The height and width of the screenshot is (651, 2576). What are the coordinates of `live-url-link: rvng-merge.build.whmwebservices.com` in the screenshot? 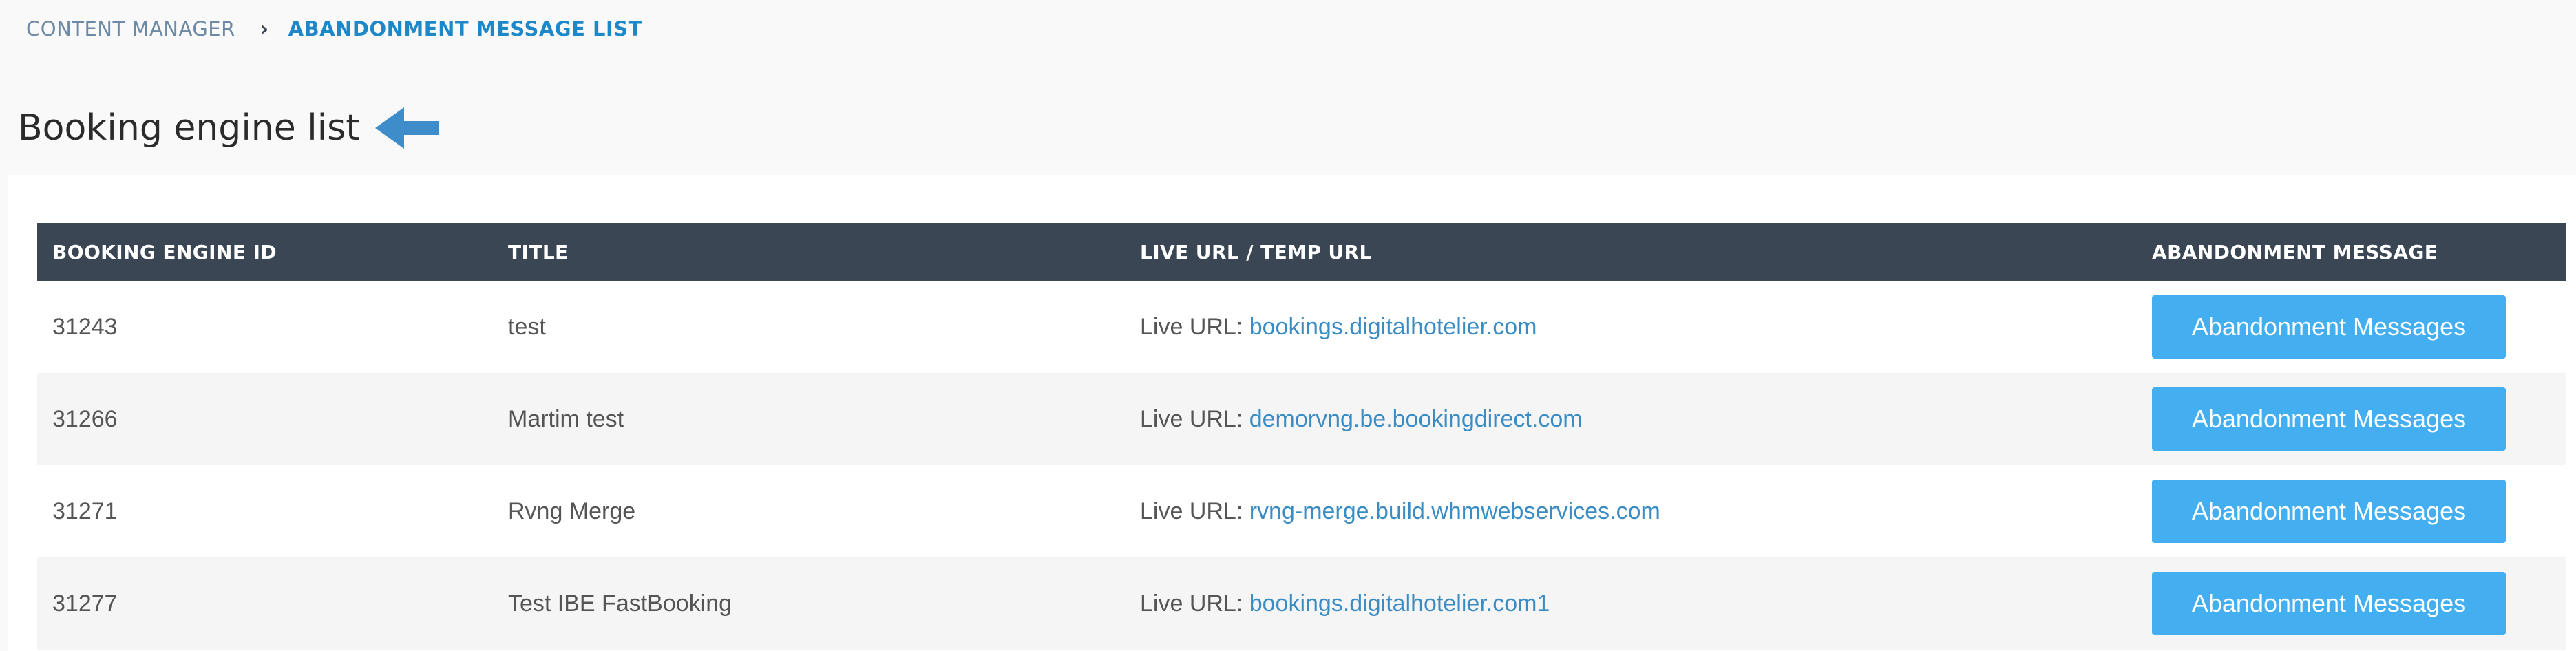 It's located at (1455, 511).